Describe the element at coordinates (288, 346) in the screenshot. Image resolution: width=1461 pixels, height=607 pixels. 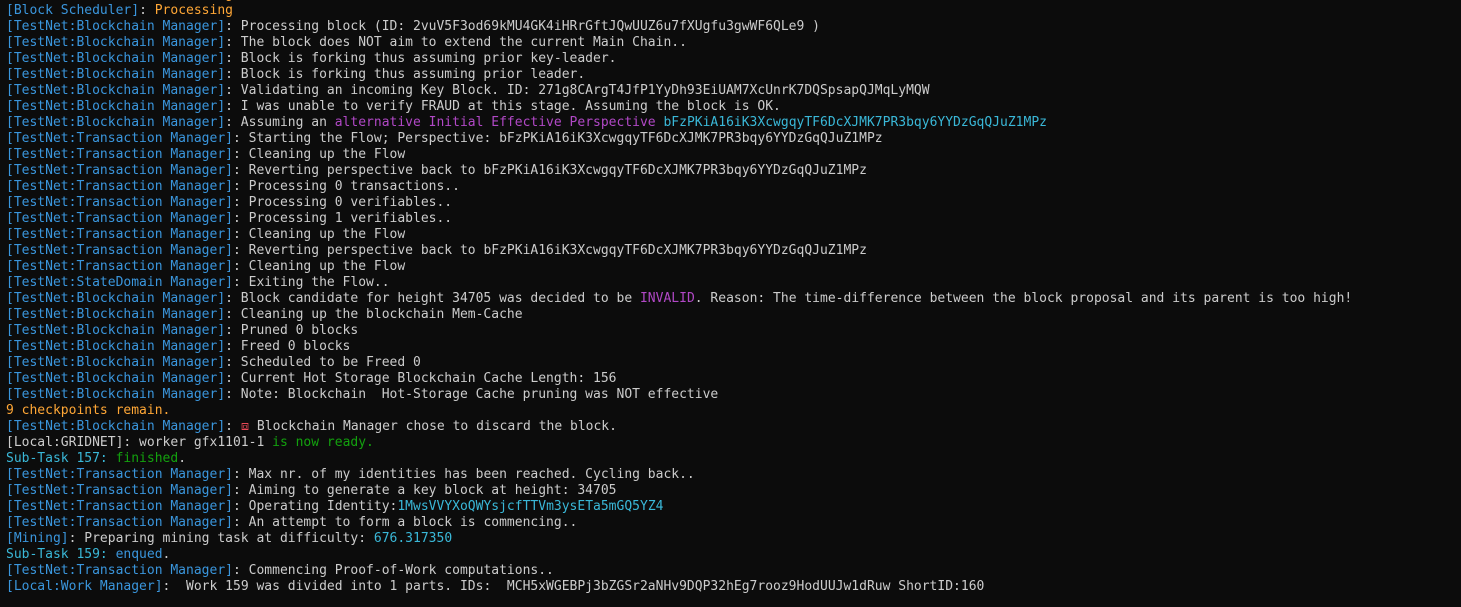
I see `log-text: : Freed 0 blocks` at that location.